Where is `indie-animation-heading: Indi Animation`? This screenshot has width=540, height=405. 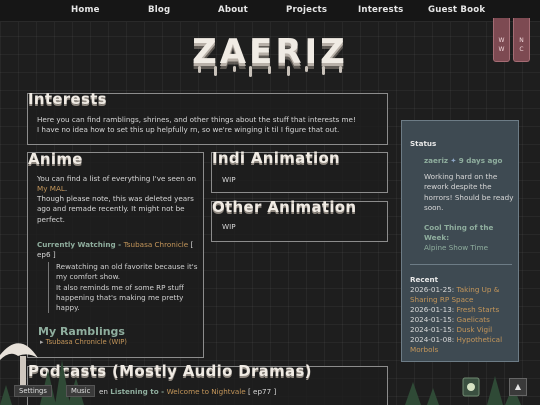
indie-animation-heading: Indi Animation is located at coordinates (276, 158).